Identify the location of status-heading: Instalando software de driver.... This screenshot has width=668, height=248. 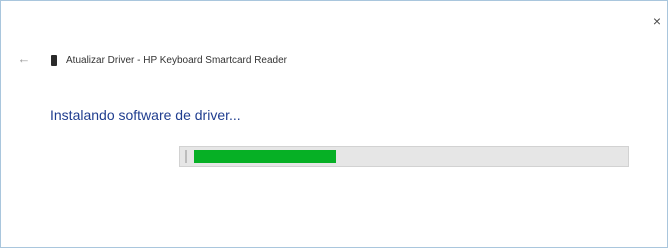
(145, 115).